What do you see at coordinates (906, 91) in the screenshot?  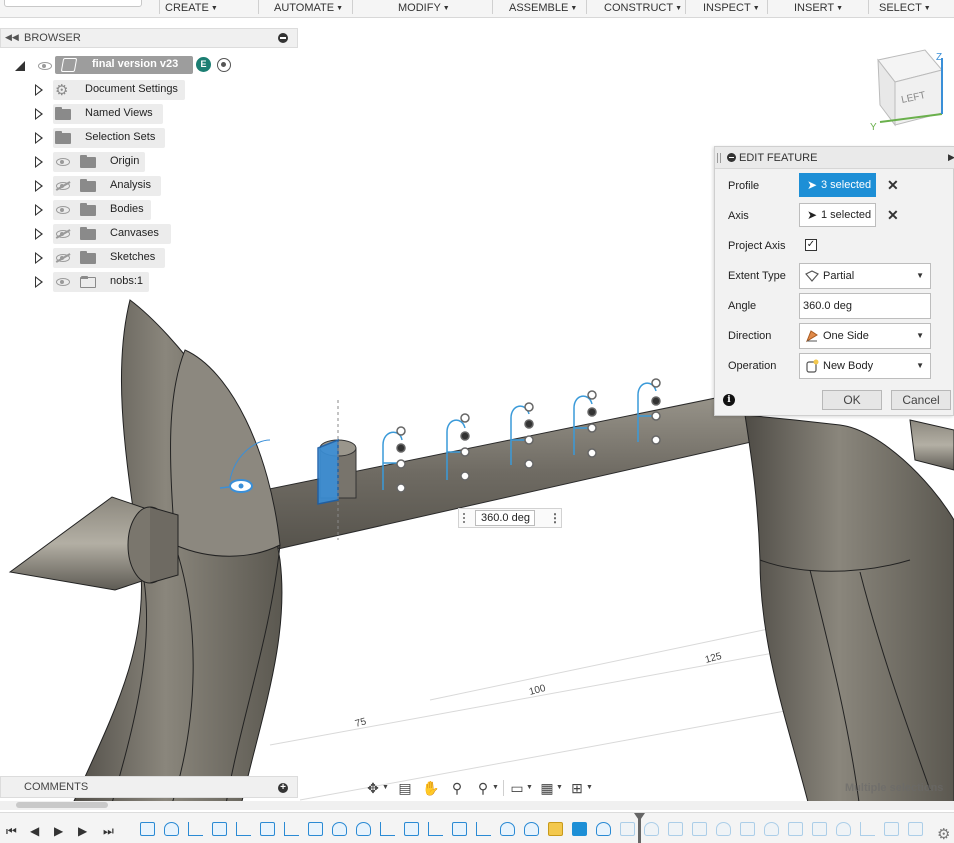 I see `view-cube: LEFT Z Y` at bounding box center [906, 91].